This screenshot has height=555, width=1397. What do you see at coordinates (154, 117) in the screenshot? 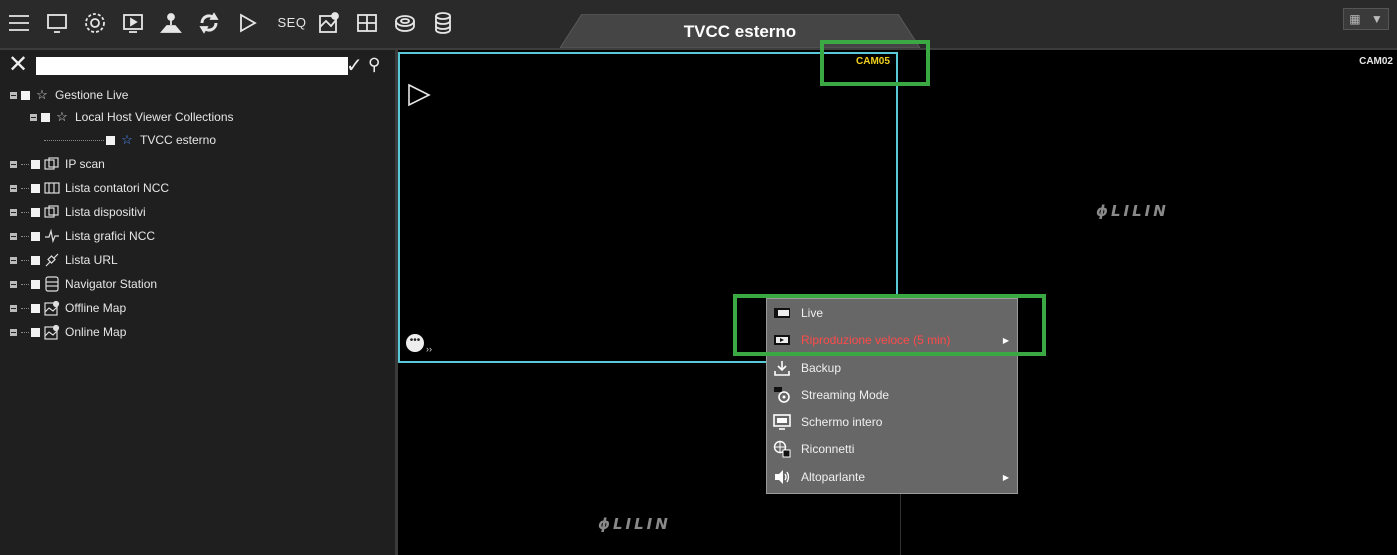
I see `tree-item-label: Local Host Viewer Collections` at bounding box center [154, 117].